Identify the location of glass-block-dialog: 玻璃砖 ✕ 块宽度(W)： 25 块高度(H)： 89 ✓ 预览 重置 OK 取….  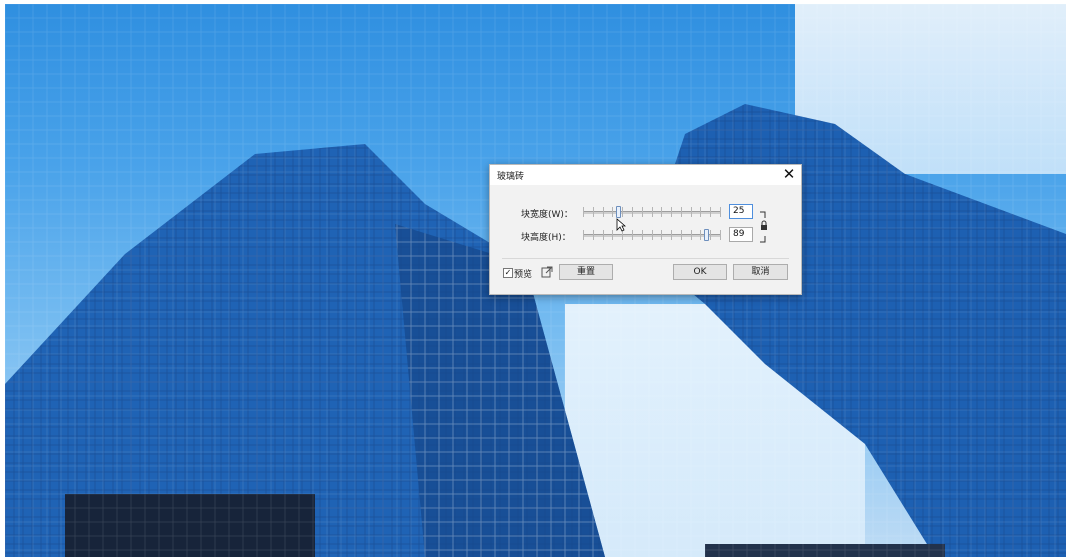
(645, 229).